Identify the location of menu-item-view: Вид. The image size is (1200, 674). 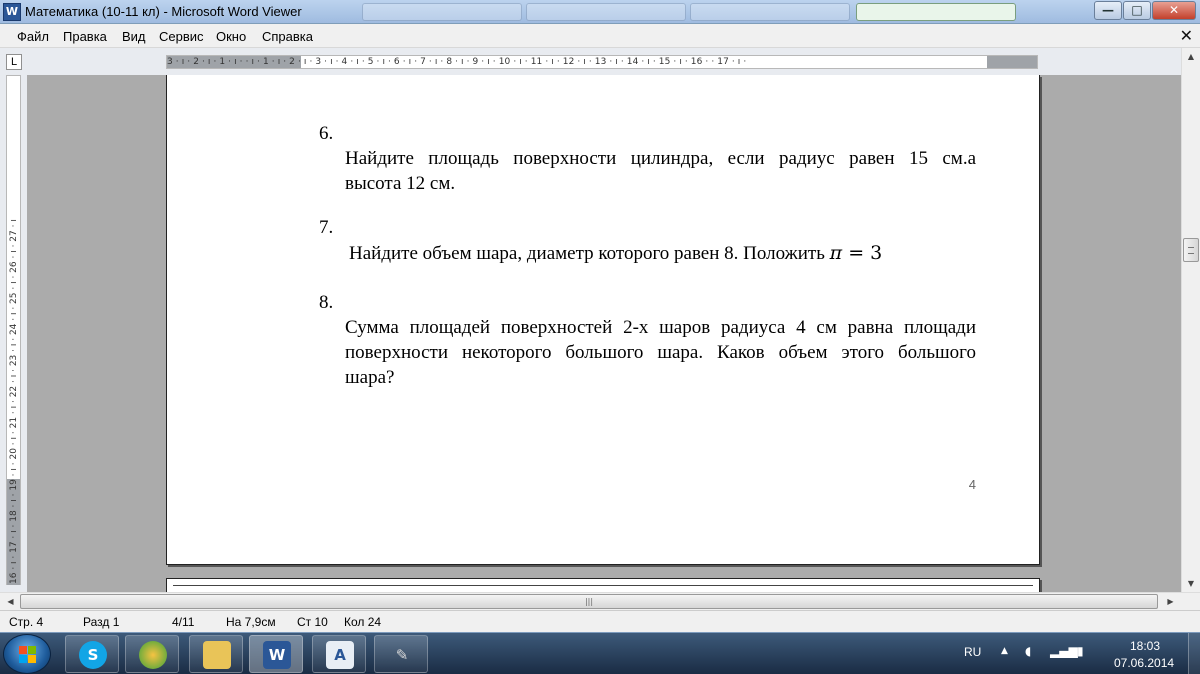
(134, 36).